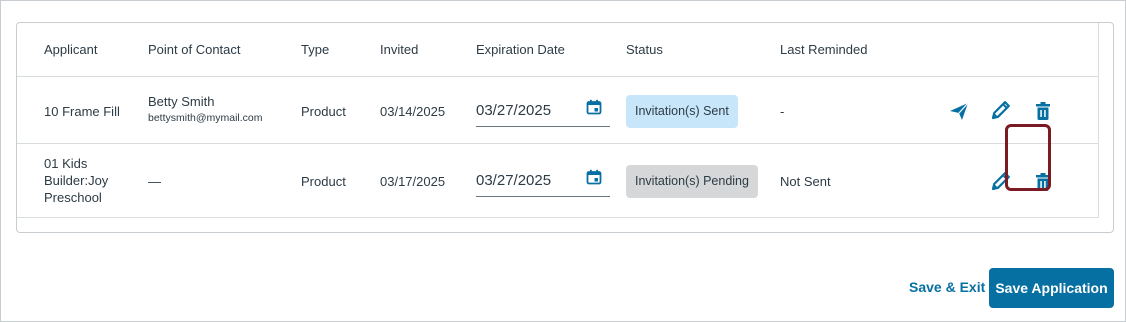  What do you see at coordinates (947, 287) in the screenshot?
I see `save-exit-button: Save & Exit` at bounding box center [947, 287].